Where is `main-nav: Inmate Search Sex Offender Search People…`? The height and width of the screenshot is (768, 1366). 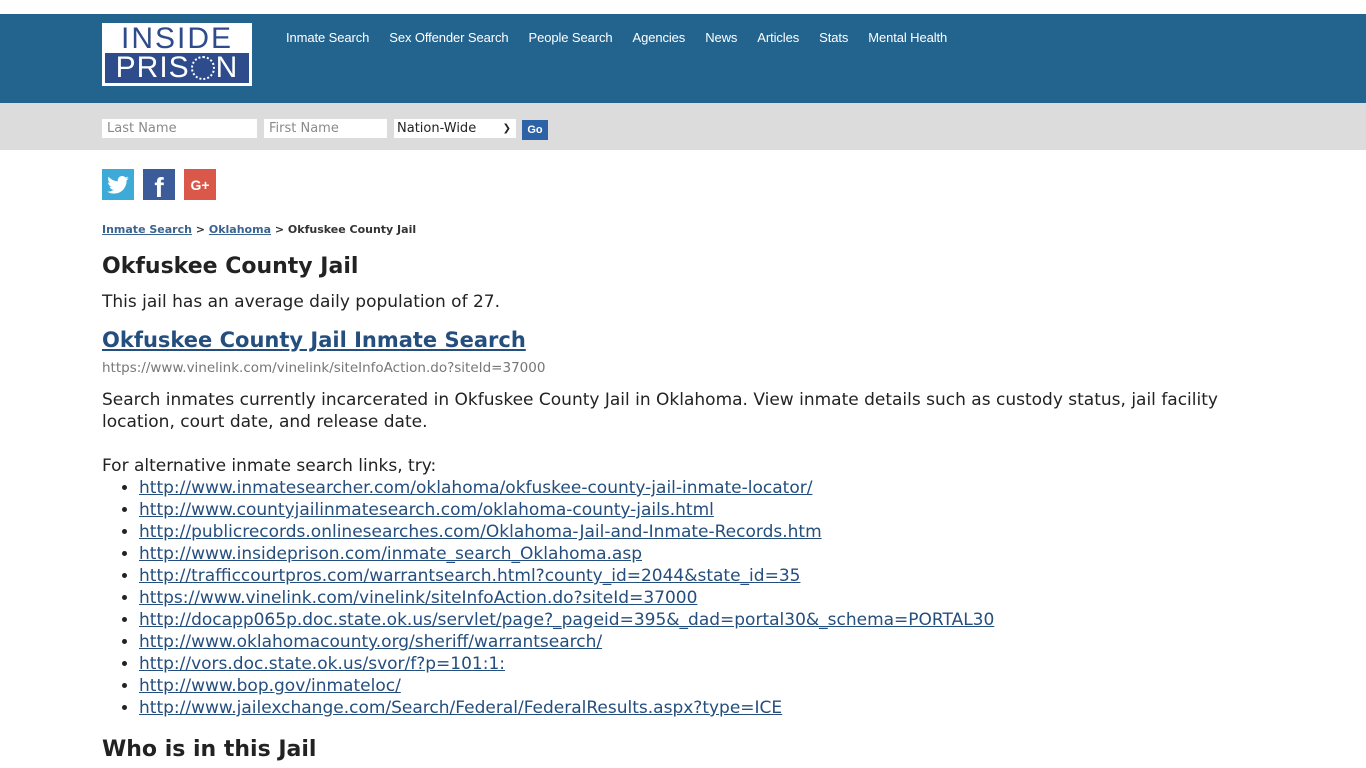
main-nav: Inmate Search Sex Offender Search People… is located at coordinates (626, 37).